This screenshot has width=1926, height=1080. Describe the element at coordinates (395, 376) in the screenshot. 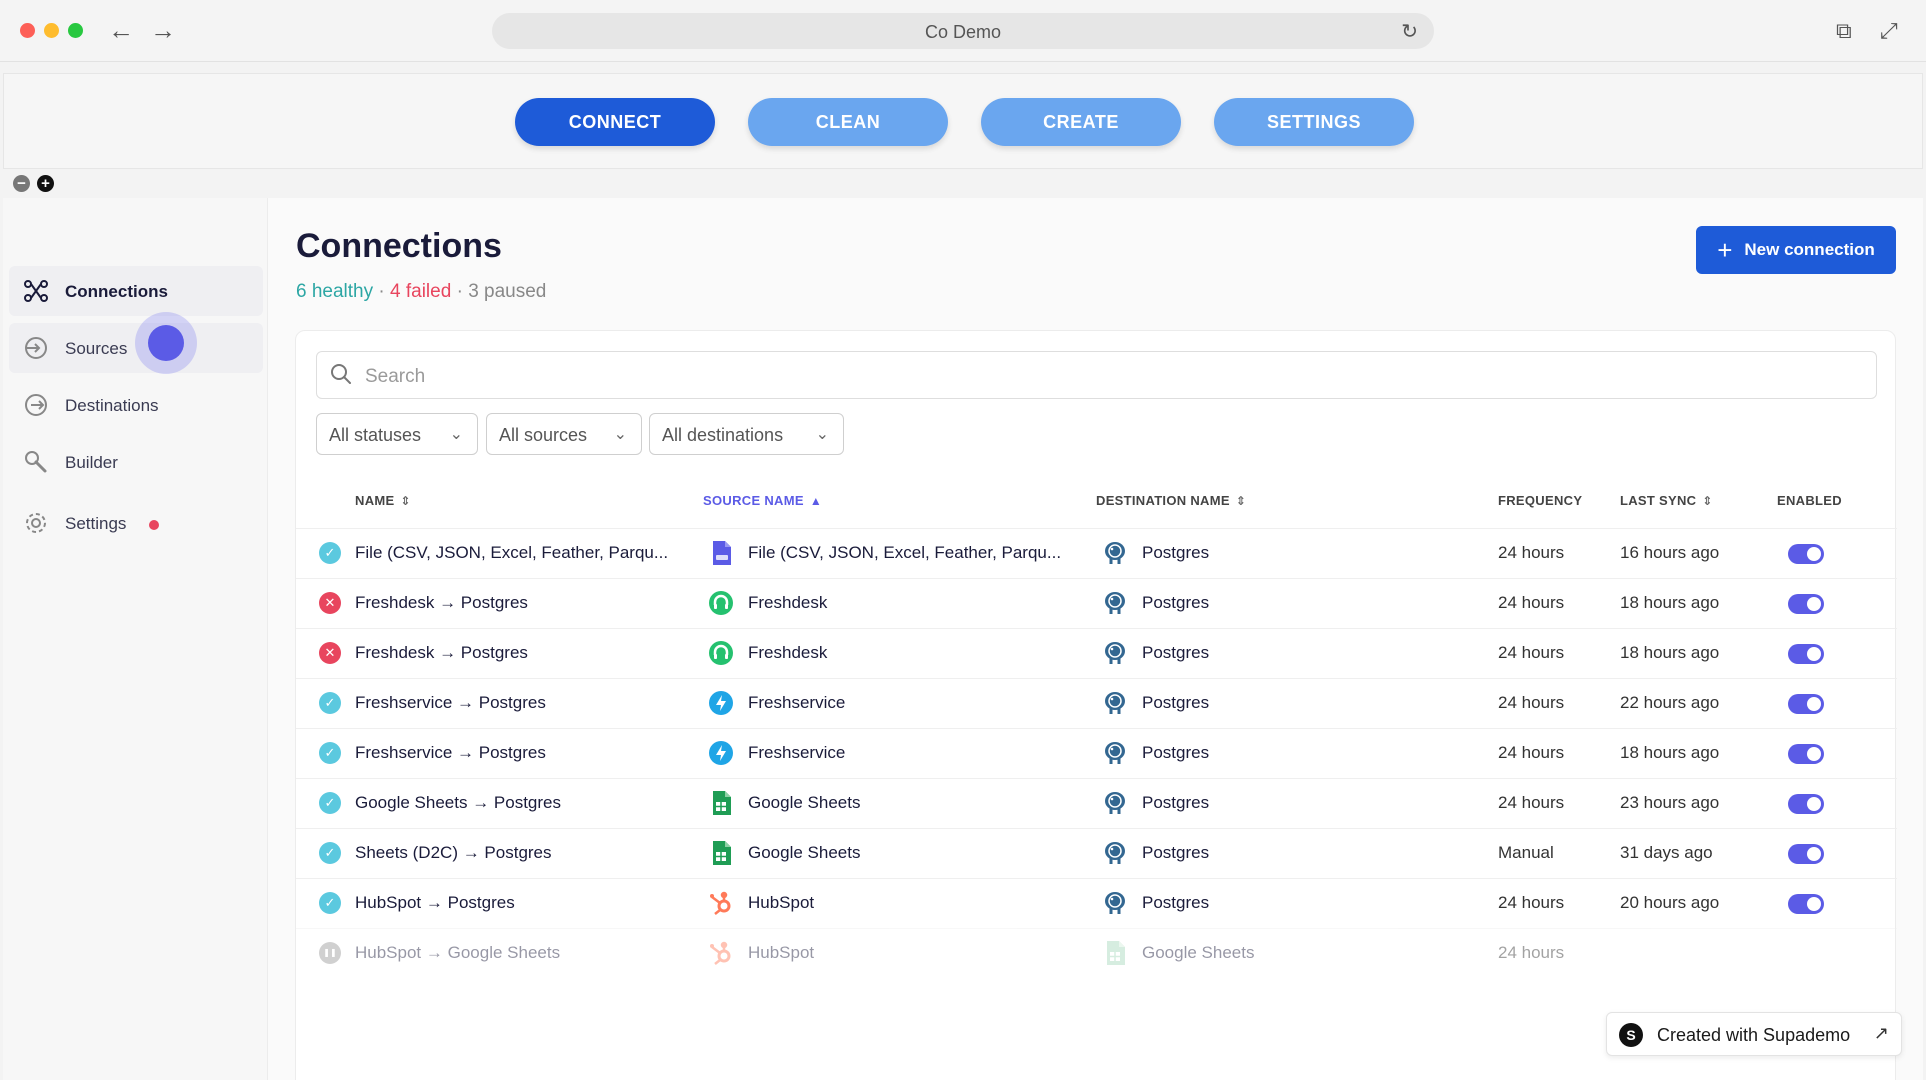

I see `search-placeholder: Search` at that location.